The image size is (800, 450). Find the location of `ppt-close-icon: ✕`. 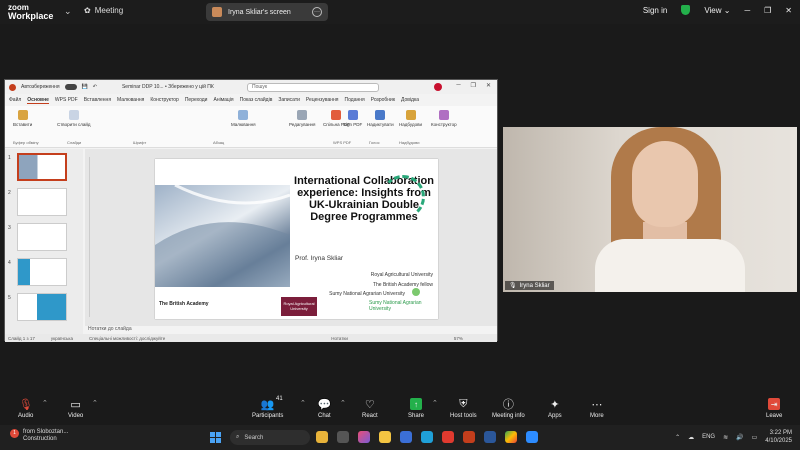

ppt-close-icon: ✕ is located at coordinates (488, 85).